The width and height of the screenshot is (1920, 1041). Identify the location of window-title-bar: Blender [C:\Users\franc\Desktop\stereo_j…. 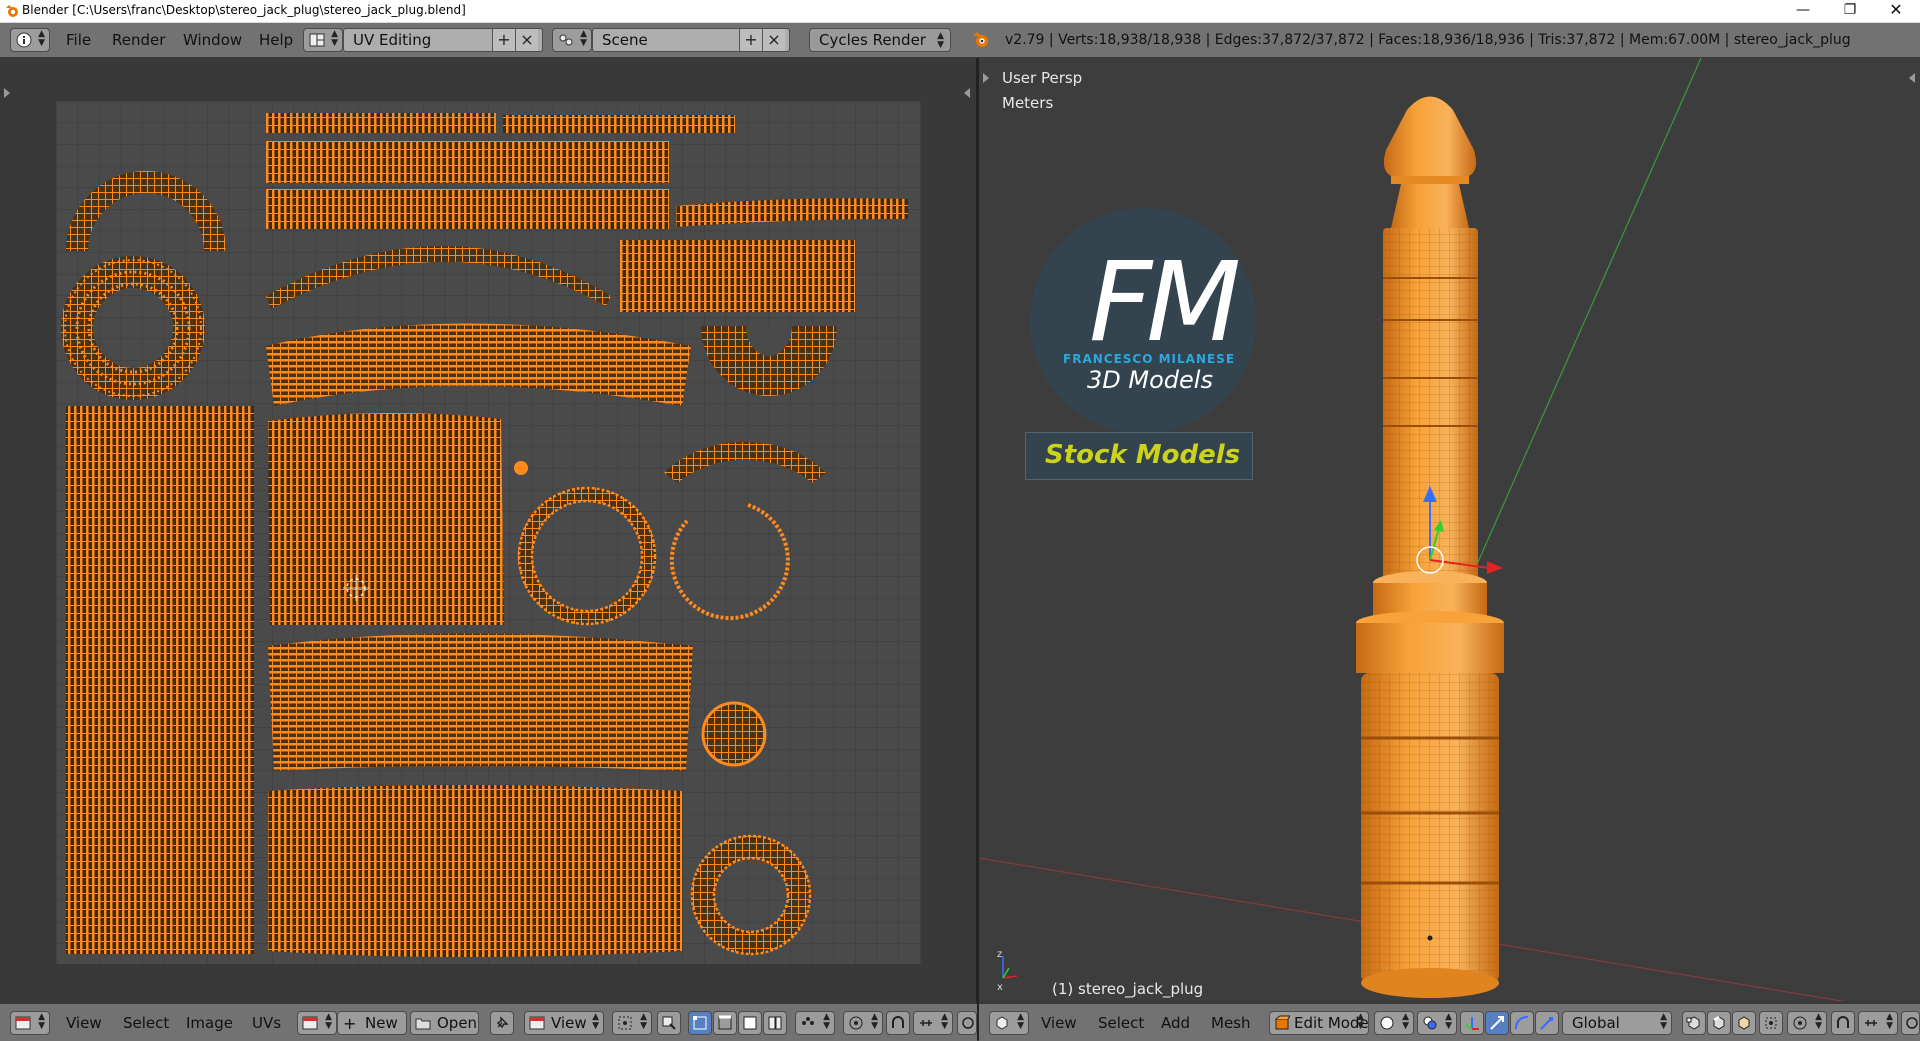
(960, 11).